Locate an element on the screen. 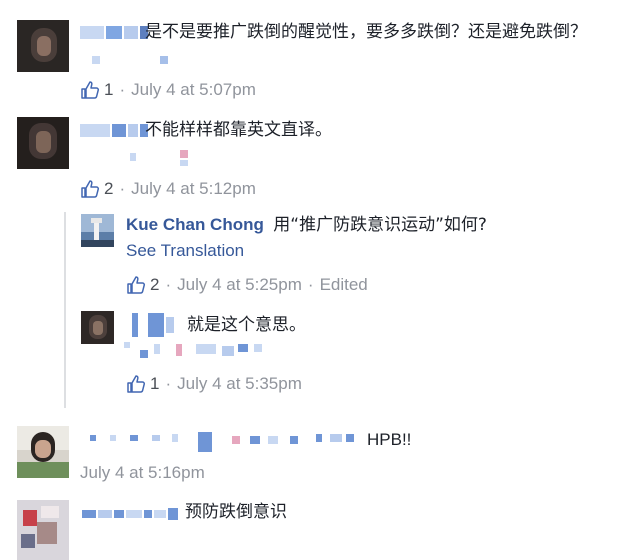  comment-text: 是不是要推广跌倒的醒觉性，要多多跌倒？还是避免跌倒？ is located at coordinates (366, 32).